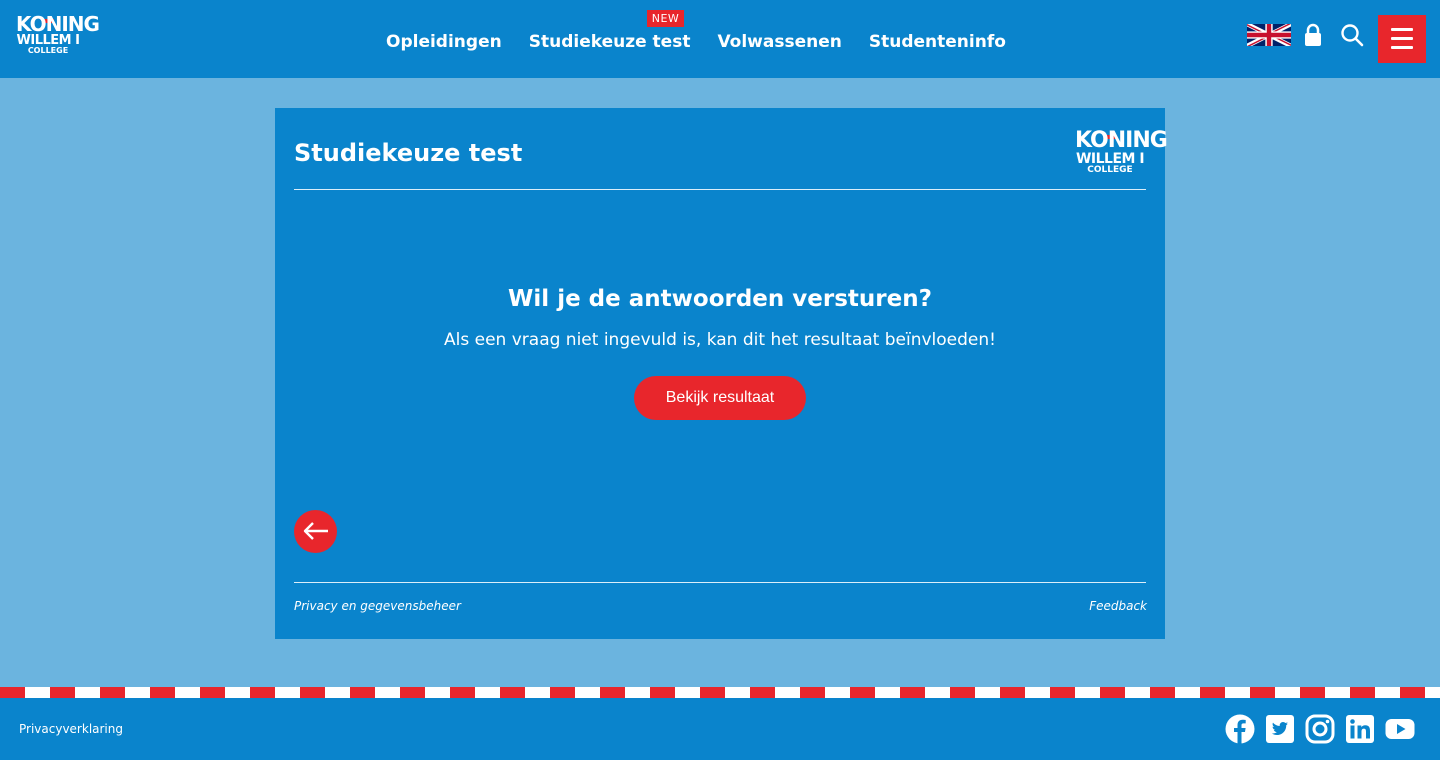 This screenshot has width=1440, height=760. I want to click on nav-item-label: Volwassenen, so click(779, 42).